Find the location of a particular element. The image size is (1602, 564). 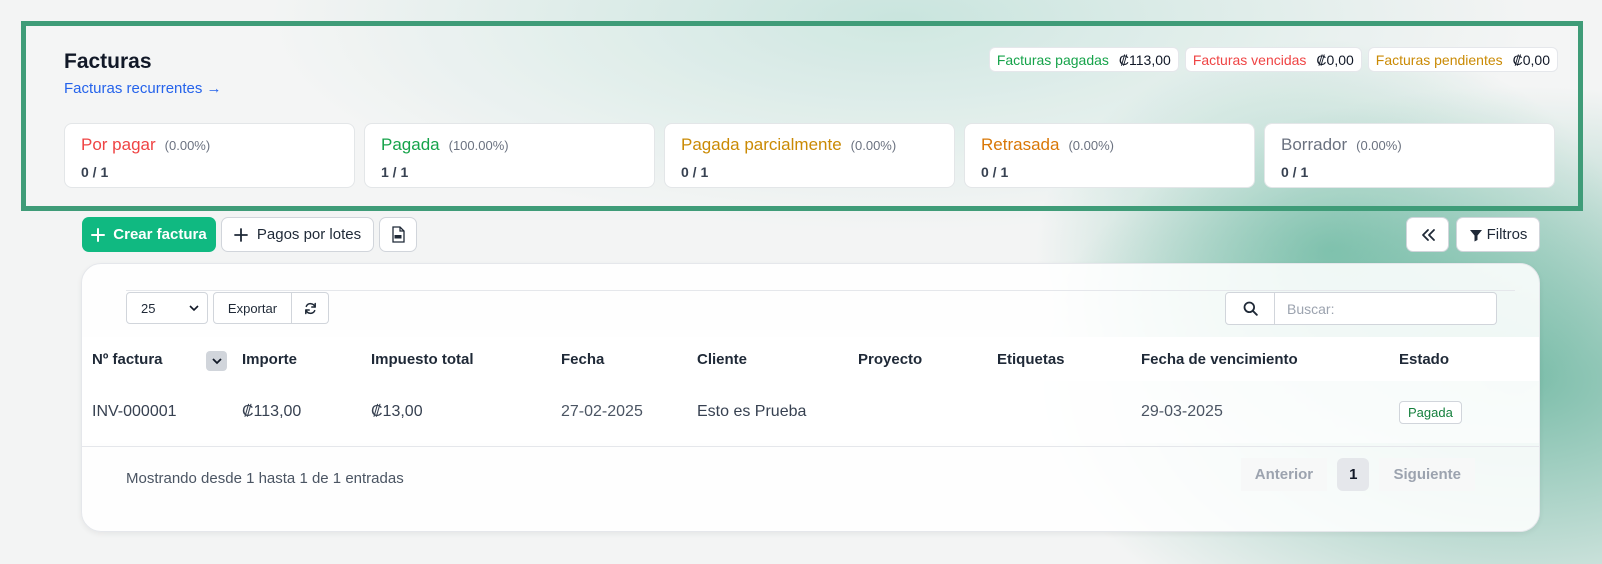

filters-button: Filtros is located at coordinates (1498, 234).